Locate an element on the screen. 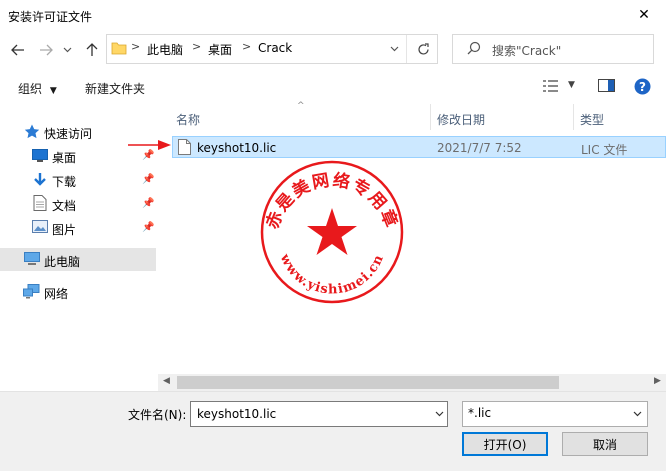 The height and width of the screenshot is (471, 666). address-divider is located at coordinates (406, 49).